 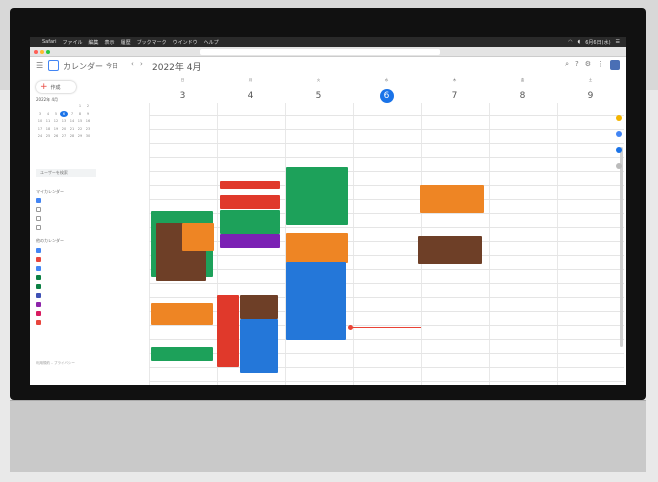 What do you see at coordinates (72, 136) in the screenshot?
I see `mini-calendar-day: 28` at bounding box center [72, 136].